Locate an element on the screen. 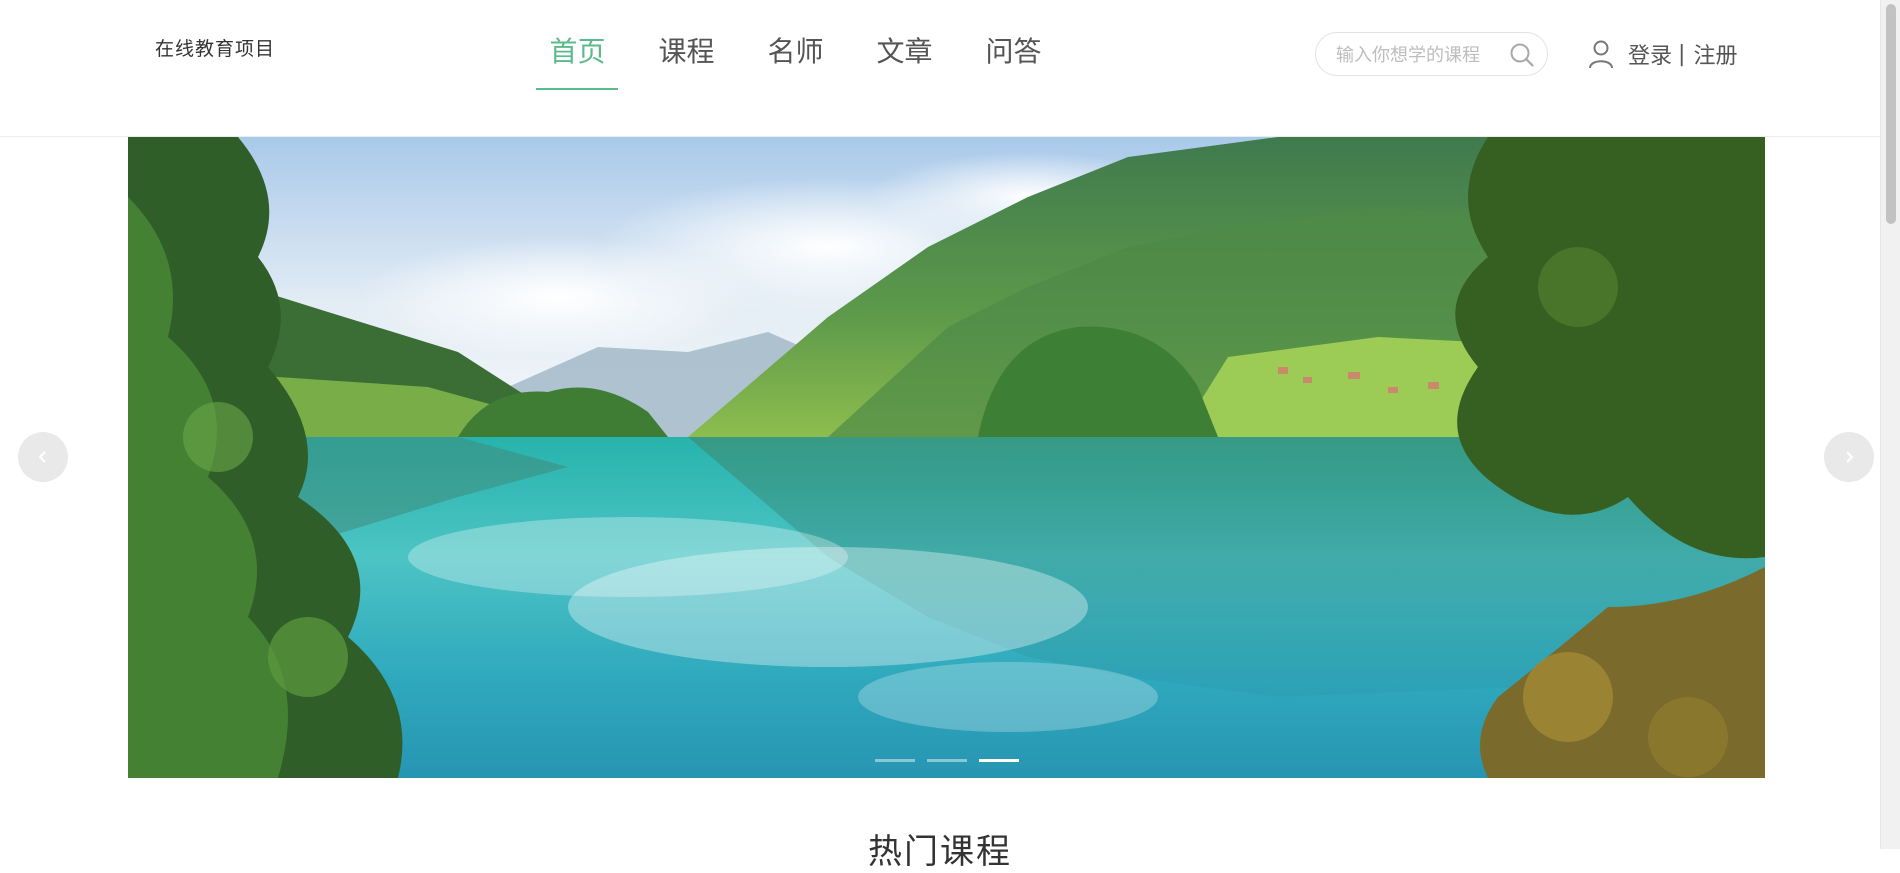  nav-item-label: 名师 is located at coordinates (795, 51).